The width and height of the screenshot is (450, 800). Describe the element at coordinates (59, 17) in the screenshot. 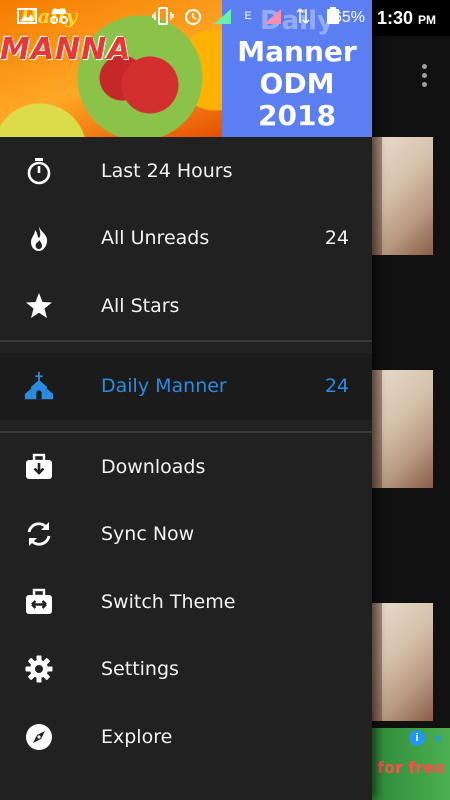

I see `incognito-notification-icon` at that location.